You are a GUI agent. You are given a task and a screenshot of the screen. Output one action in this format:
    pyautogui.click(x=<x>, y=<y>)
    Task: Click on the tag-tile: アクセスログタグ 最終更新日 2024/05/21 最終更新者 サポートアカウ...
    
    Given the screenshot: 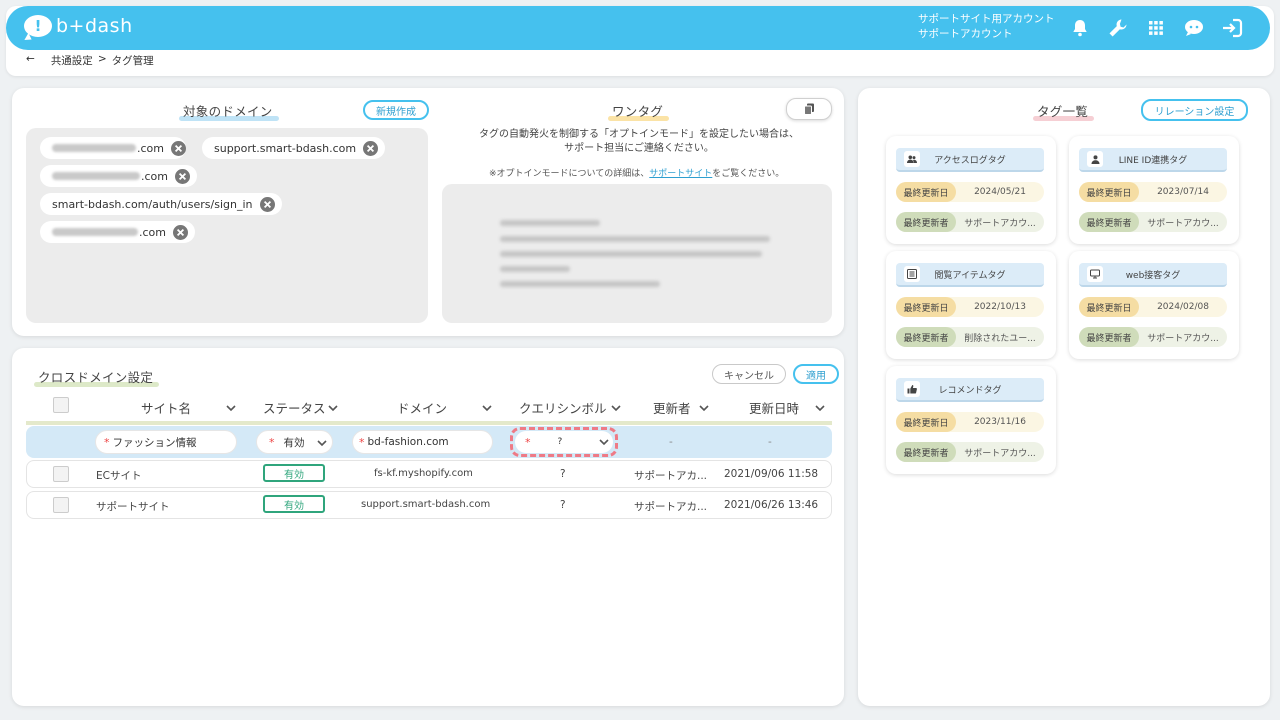 What is the action you would take?
    pyautogui.click(x=971, y=190)
    